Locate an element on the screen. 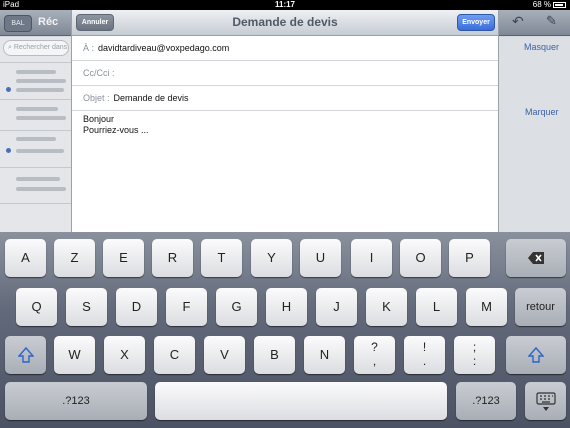 The width and height of the screenshot is (570, 428). key-k: K is located at coordinates (386, 307).